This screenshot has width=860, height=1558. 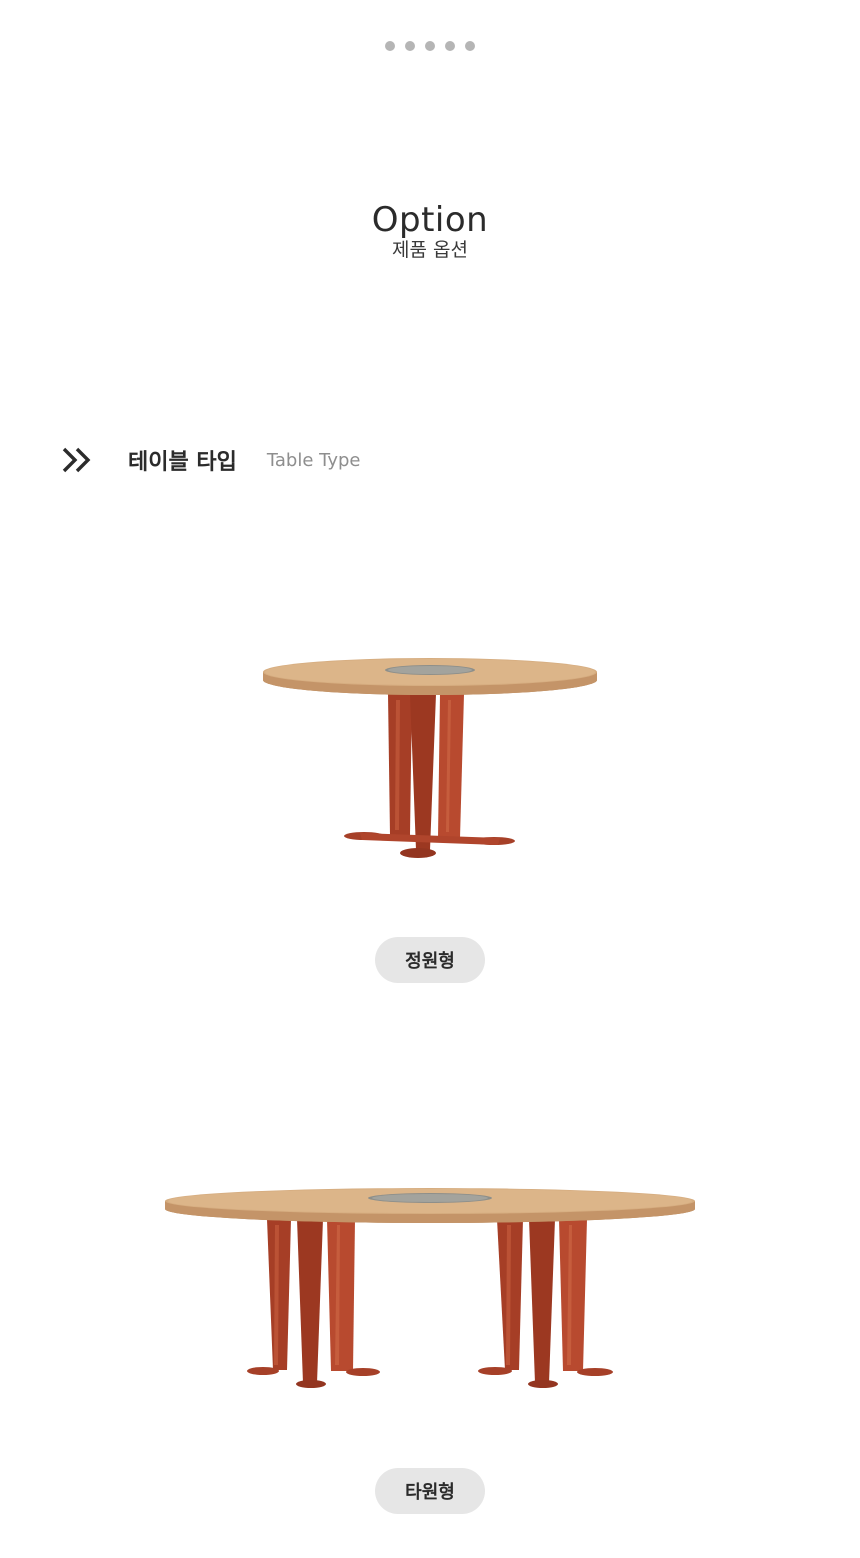 What do you see at coordinates (430, 250) in the screenshot?
I see `page-subtitle: 제품 옵션` at bounding box center [430, 250].